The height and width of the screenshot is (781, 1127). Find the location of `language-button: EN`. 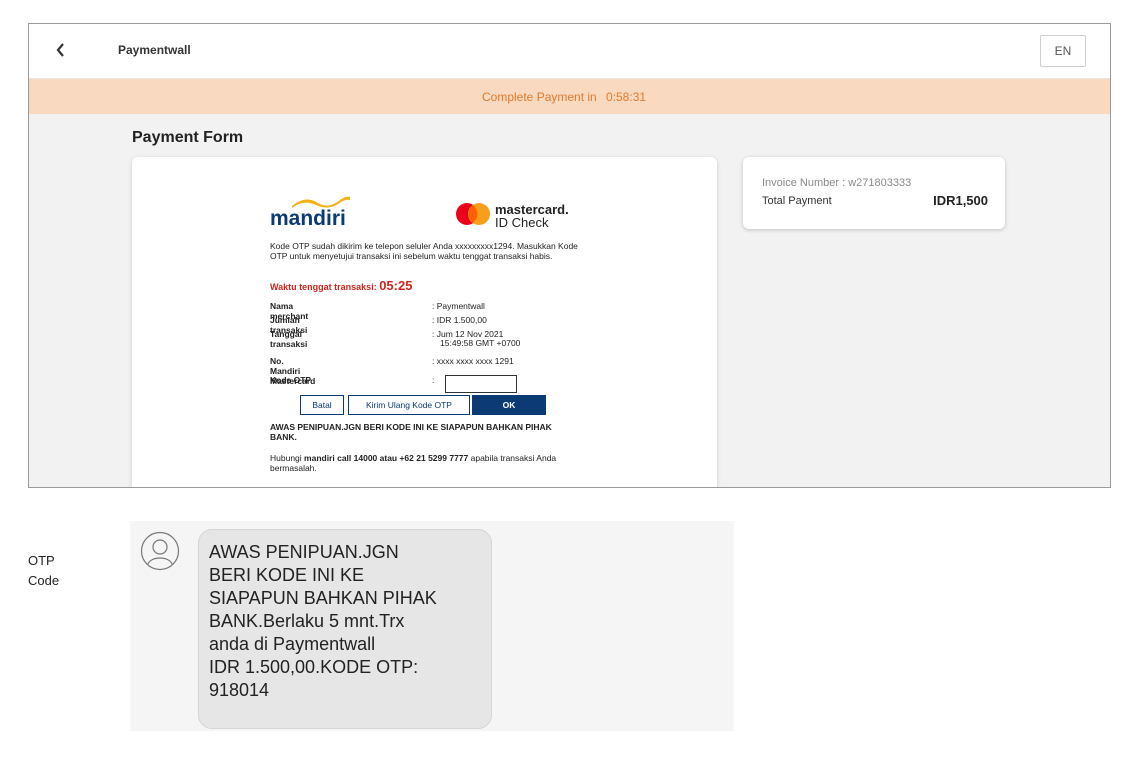

language-button: EN is located at coordinates (1063, 51).